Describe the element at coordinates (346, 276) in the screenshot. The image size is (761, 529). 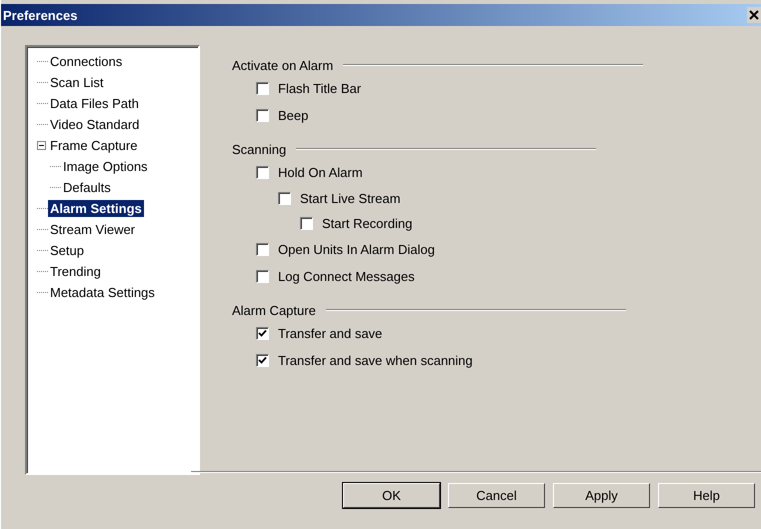
I see `option-label: Log Connect Messages` at that location.